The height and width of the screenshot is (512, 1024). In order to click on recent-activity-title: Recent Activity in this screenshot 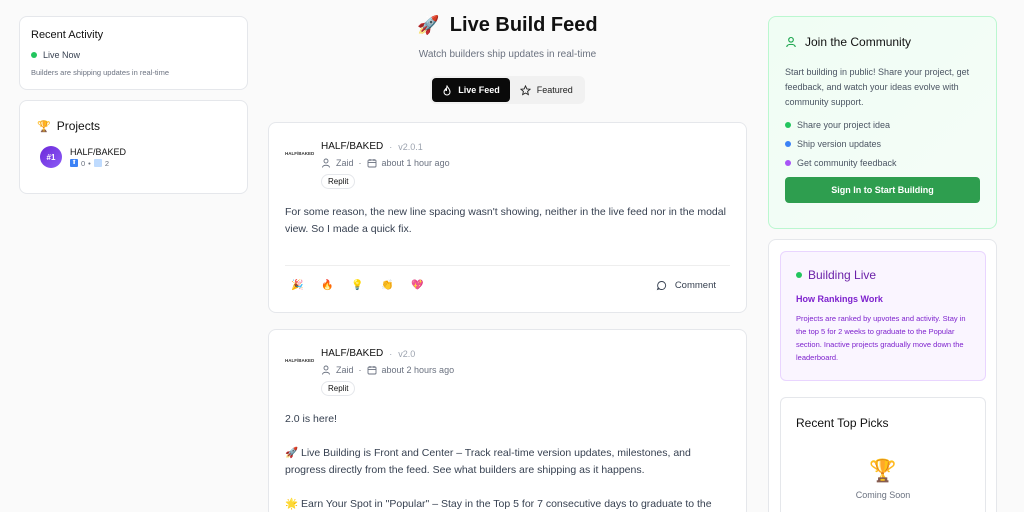, I will do `click(67, 35)`.